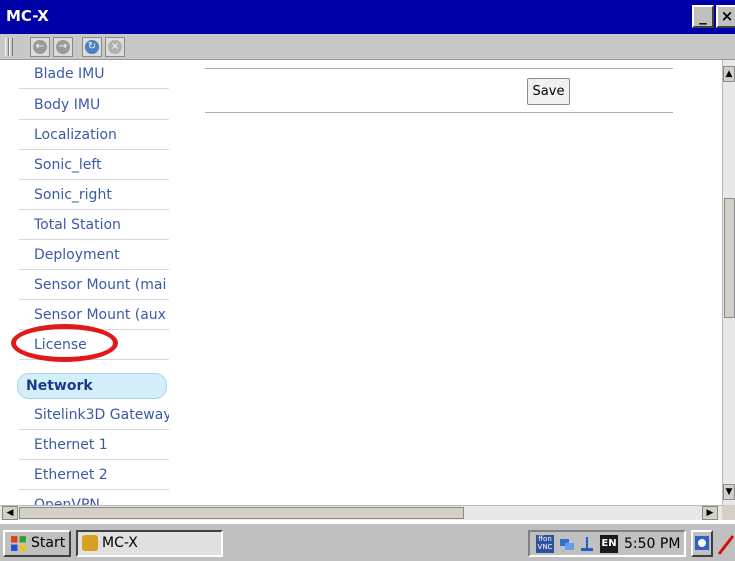  I want to click on forward-arrow-icon: →, so click(63, 47).